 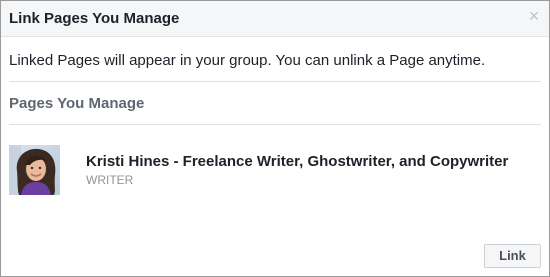 I want to click on section-title: Pages You Manage, so click(x=77, y=103).